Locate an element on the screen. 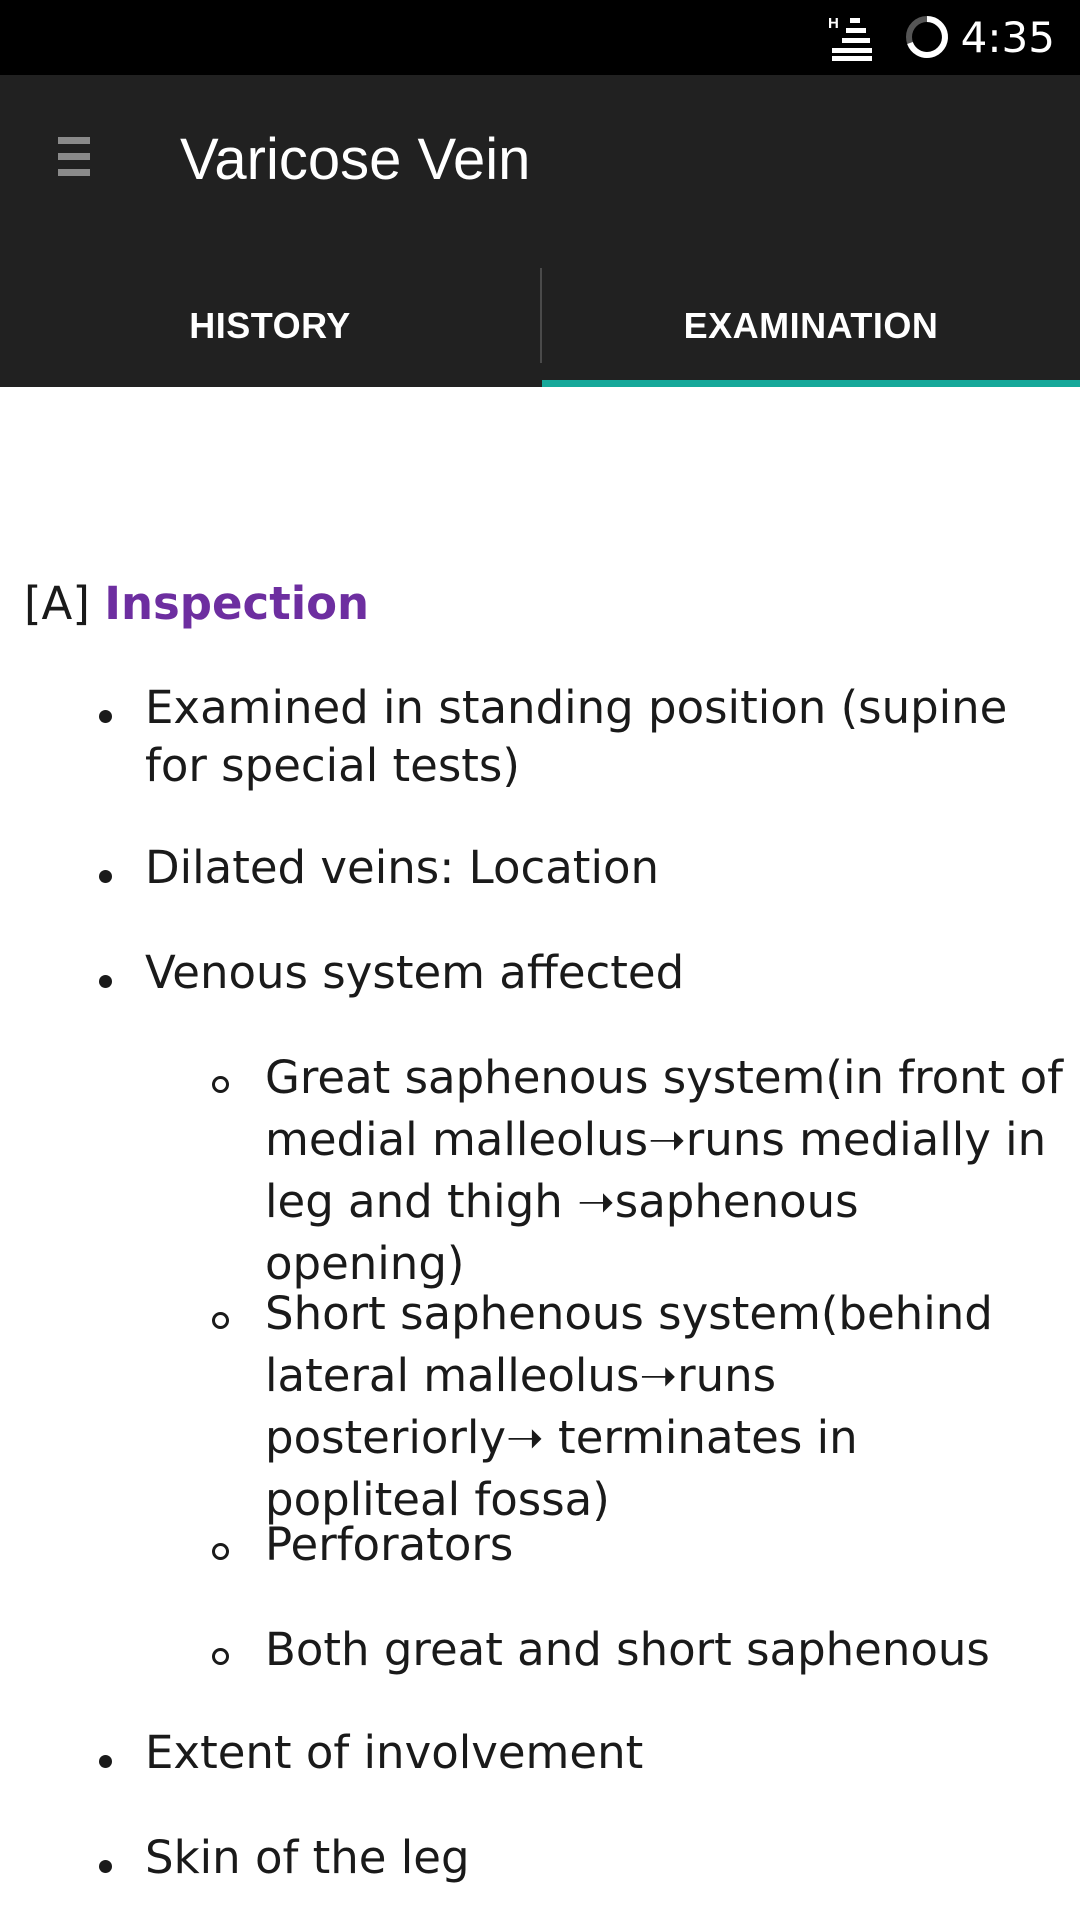 This screenshot has width=1080, height=1920. list-item-text: Both great and short saphenous is located at coordinates (627, 1649).